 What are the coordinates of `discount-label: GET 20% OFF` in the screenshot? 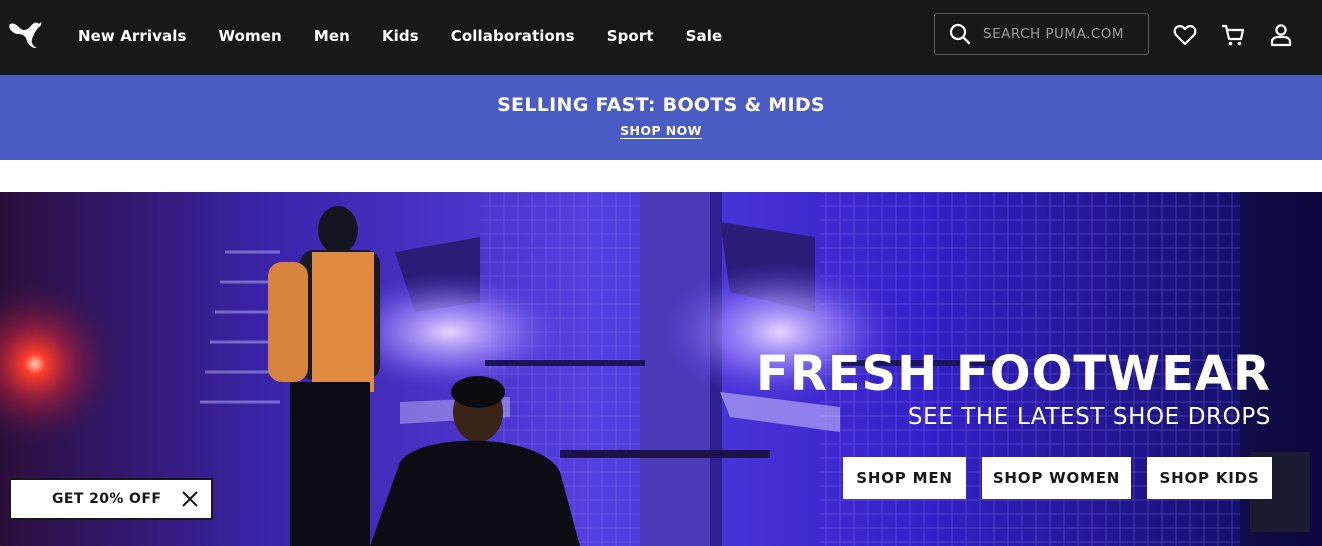 It's located at (106, 499).